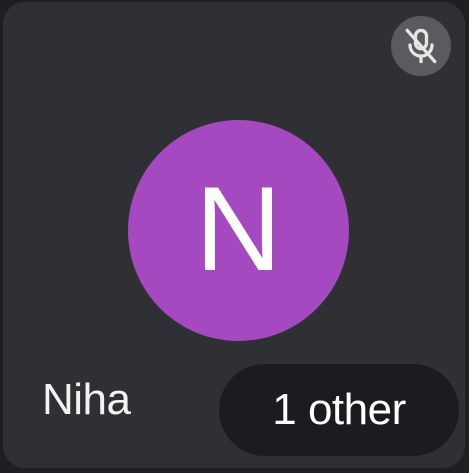 The image size is (469, 473). I want to click on avatar-initial: N, so click(238, 228).